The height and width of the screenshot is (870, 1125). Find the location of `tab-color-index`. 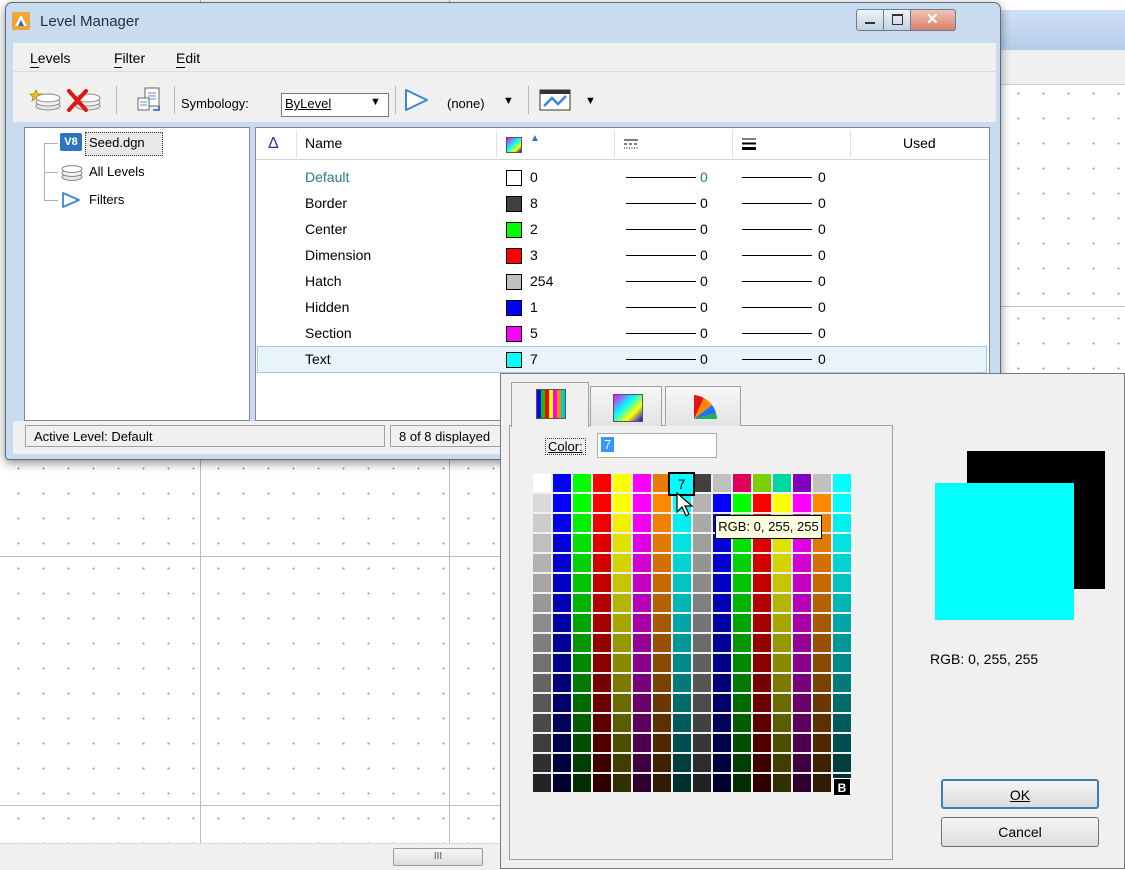

tab-color-index is located at coordinates (550, 404).